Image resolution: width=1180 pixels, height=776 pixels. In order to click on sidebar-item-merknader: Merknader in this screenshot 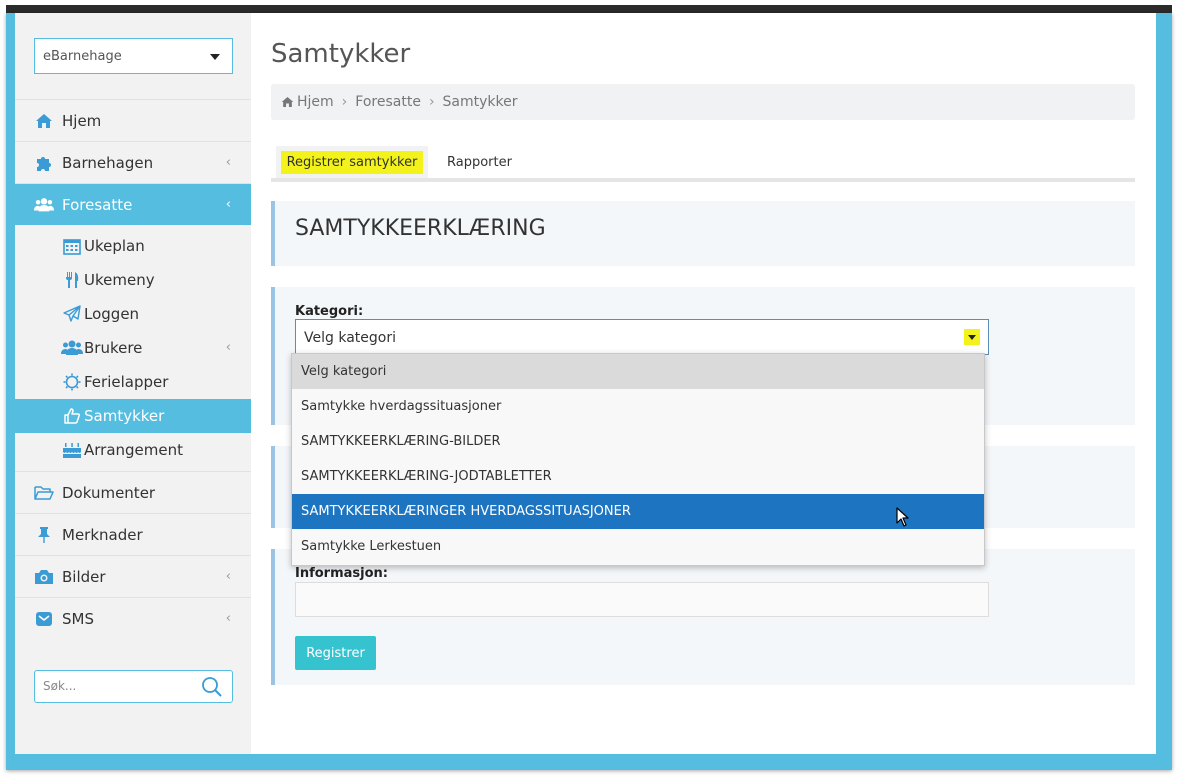, I will do `click(133, 534)`.